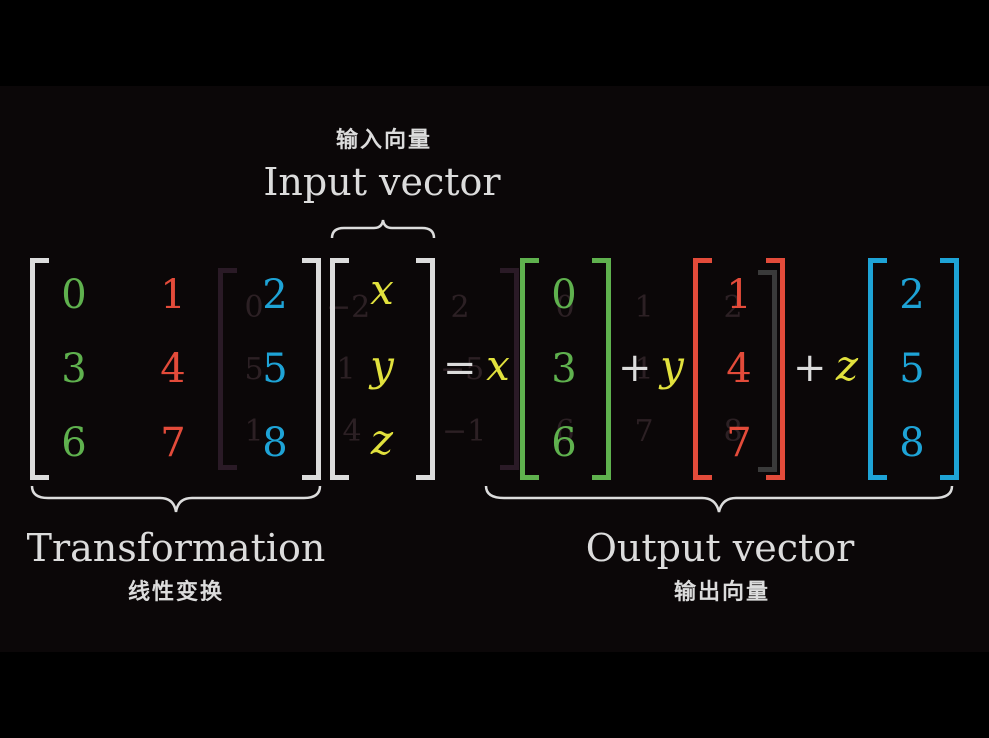  Describe the element at coordinates (173, 369) in the screenshot. I see `matrix-entry: 4` at that location.